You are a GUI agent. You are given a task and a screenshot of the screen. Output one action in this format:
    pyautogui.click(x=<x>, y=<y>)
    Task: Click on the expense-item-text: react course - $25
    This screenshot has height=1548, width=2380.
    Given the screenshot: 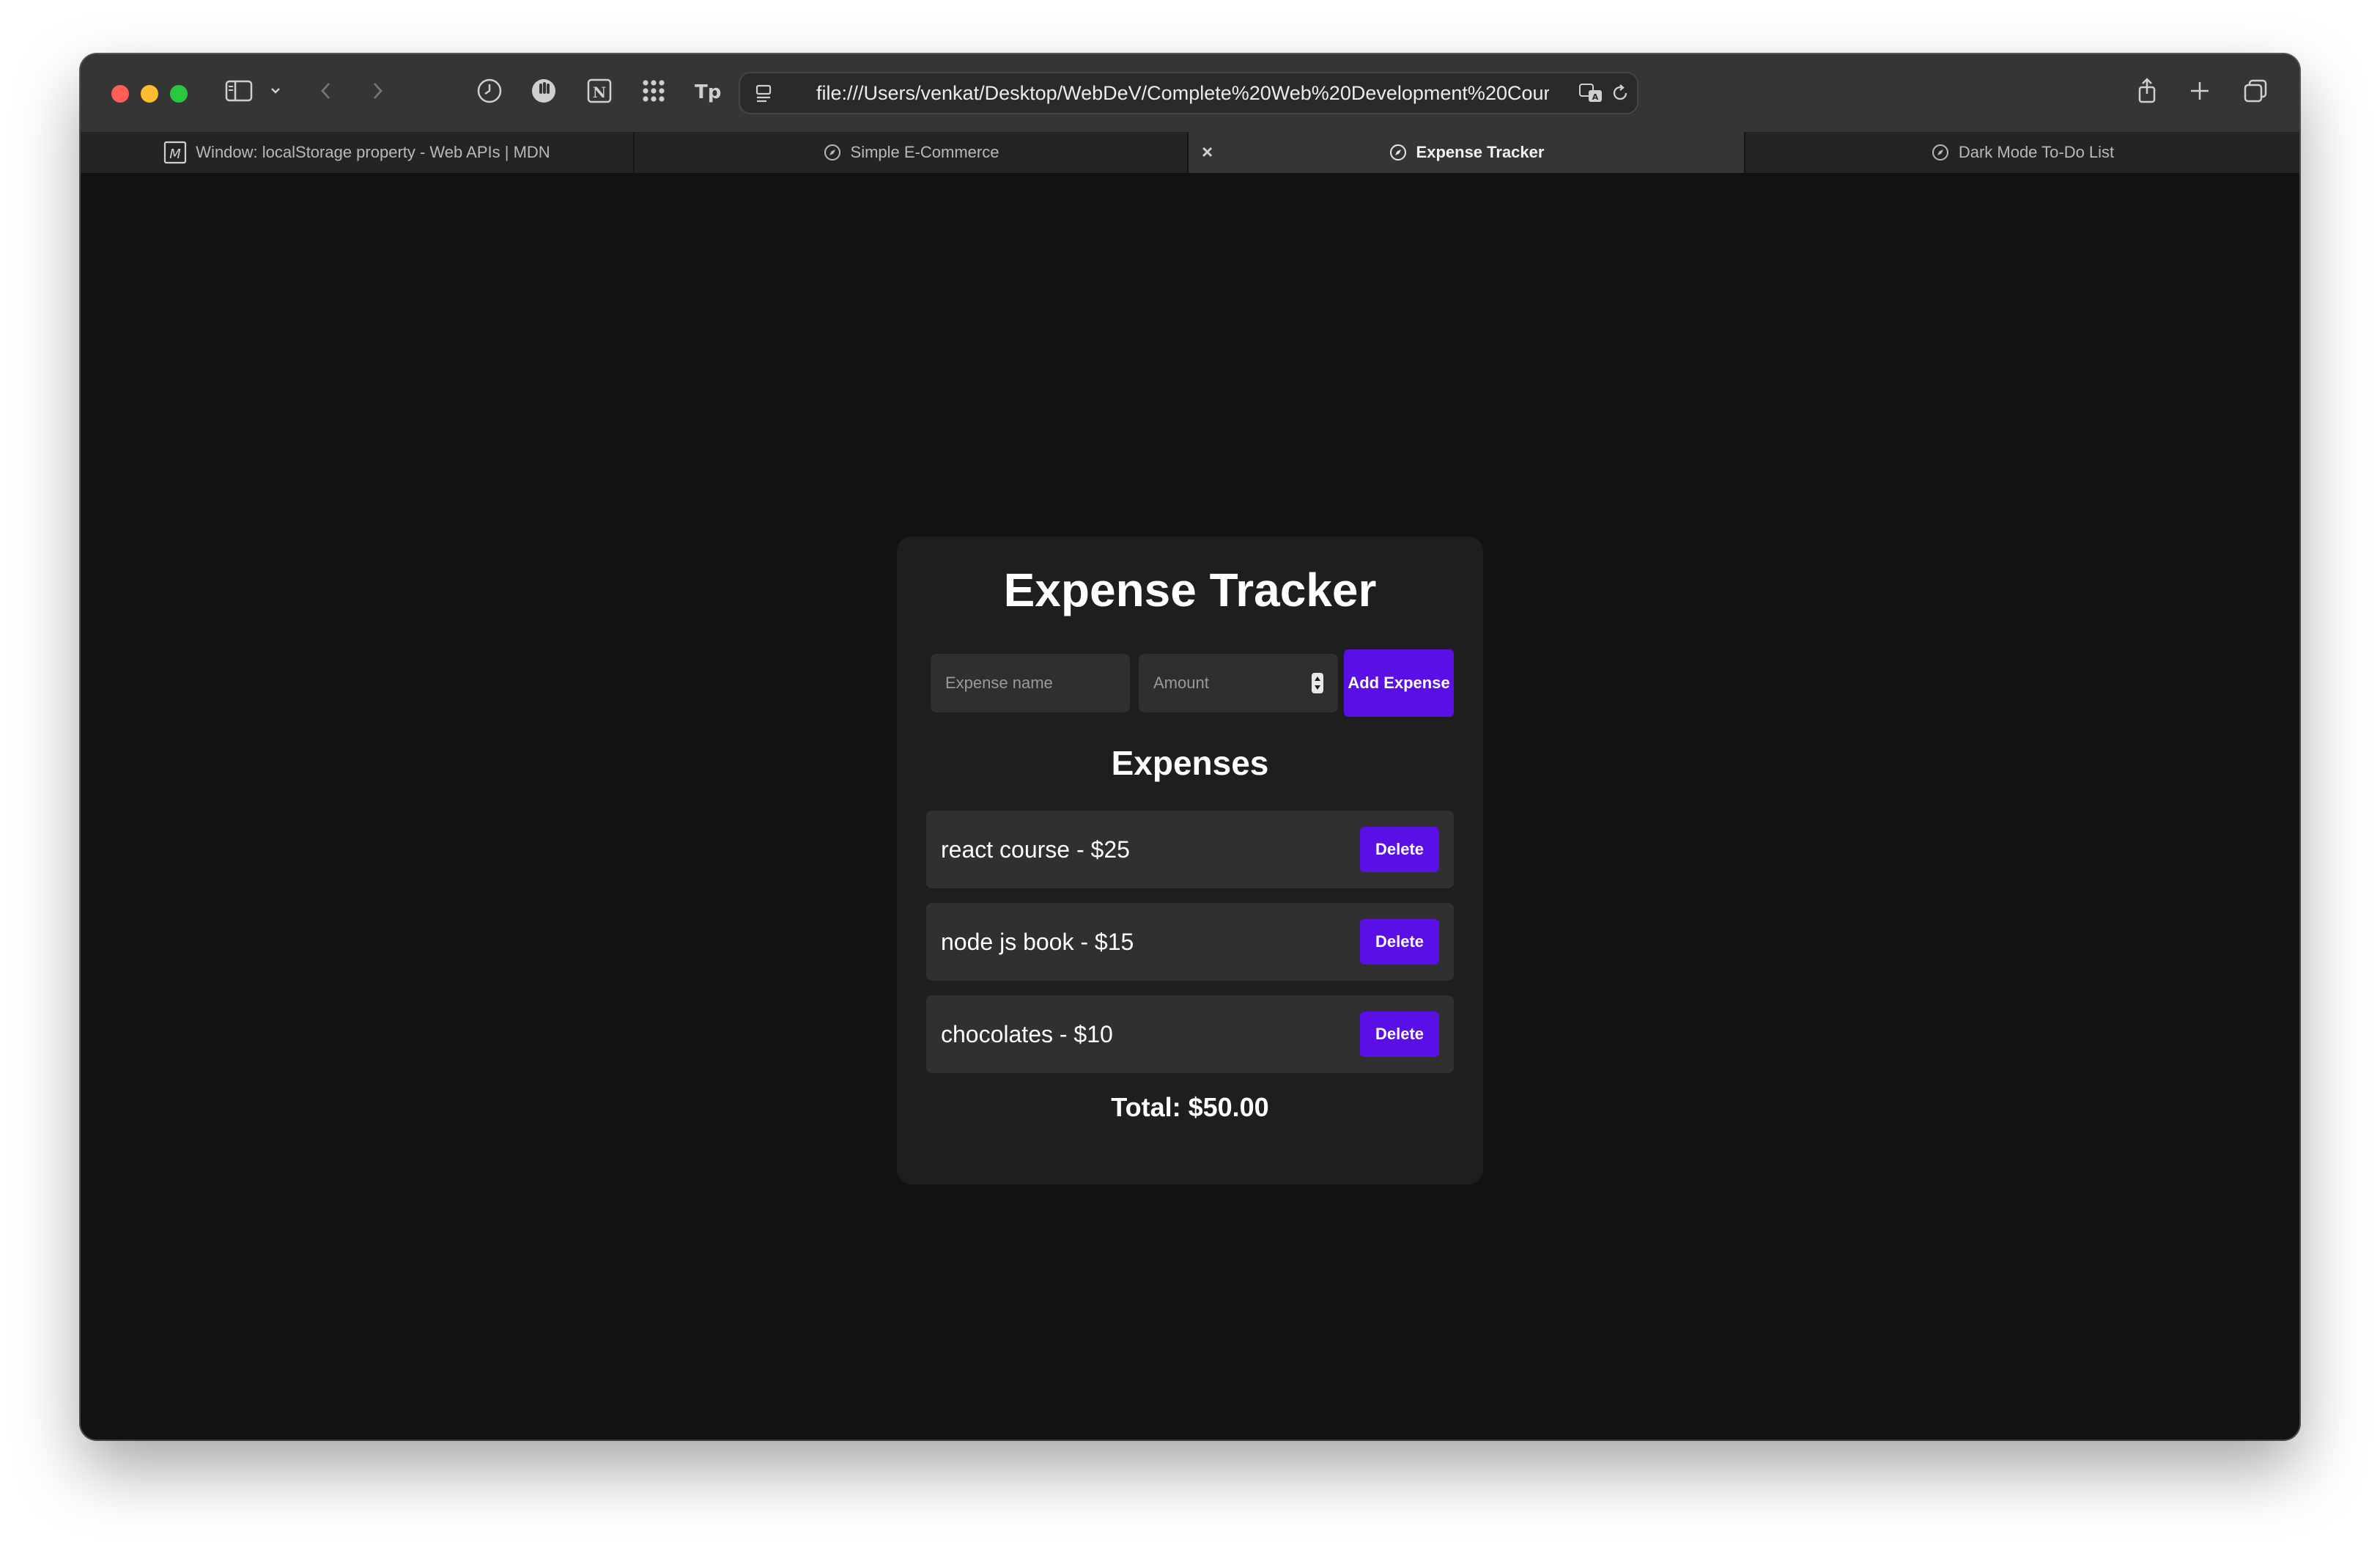 What is the action you would take?
    pyautogui.click(x=1035, y=849)
    